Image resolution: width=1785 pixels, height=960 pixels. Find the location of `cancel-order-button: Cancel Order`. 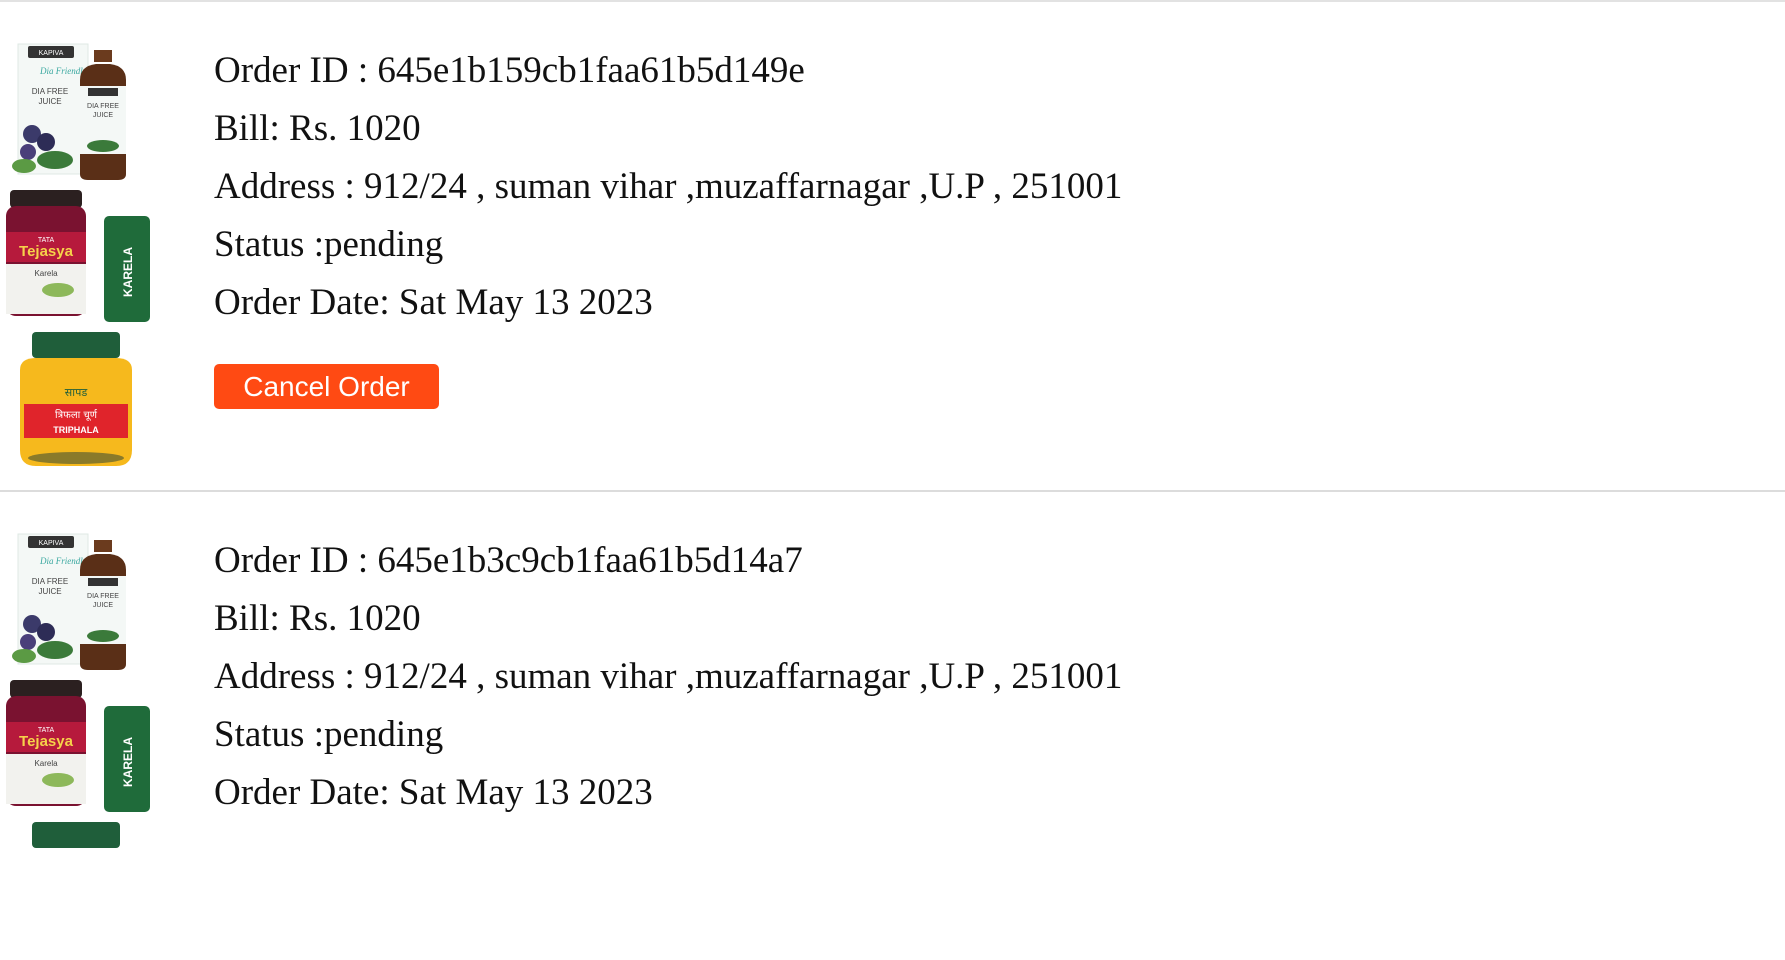

cancel-order-button: Cancel Order is located at coordinates (326, 386).